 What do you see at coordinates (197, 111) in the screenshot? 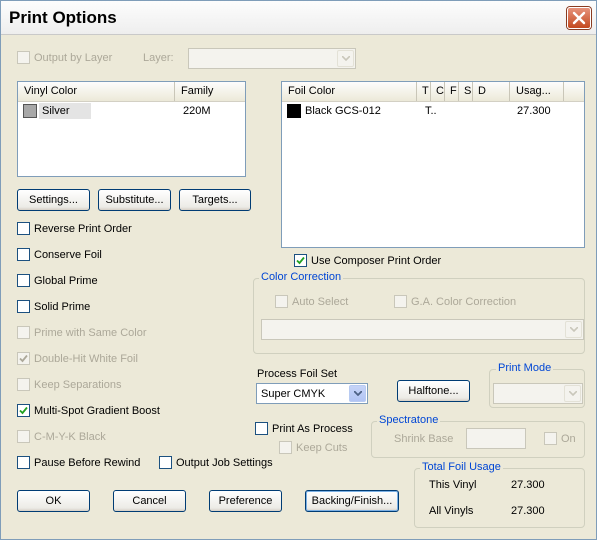
I see `vinyl-family: 220M` at bounding box center [197, 111].